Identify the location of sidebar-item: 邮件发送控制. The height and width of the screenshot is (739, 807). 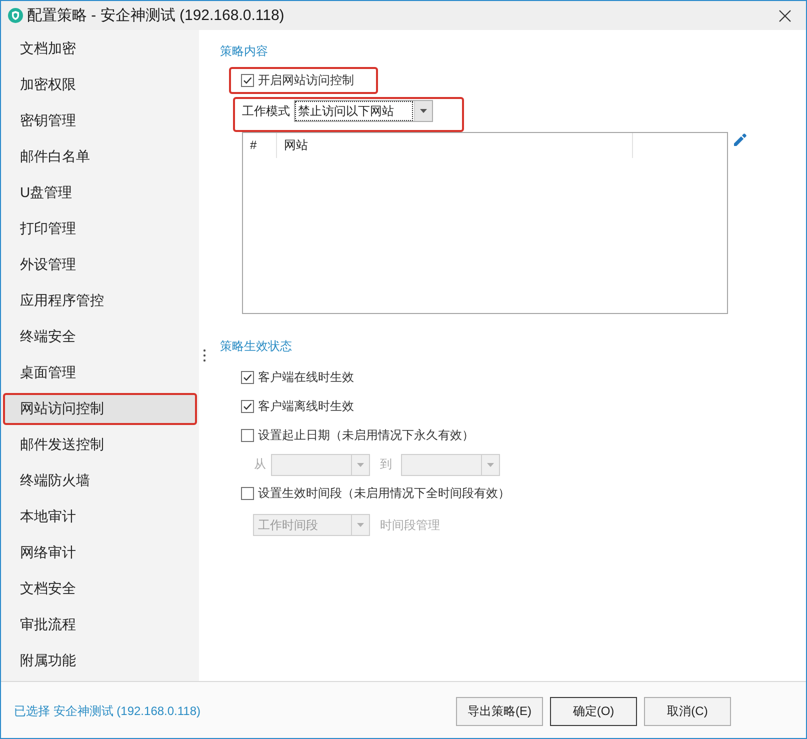
(100, 445).